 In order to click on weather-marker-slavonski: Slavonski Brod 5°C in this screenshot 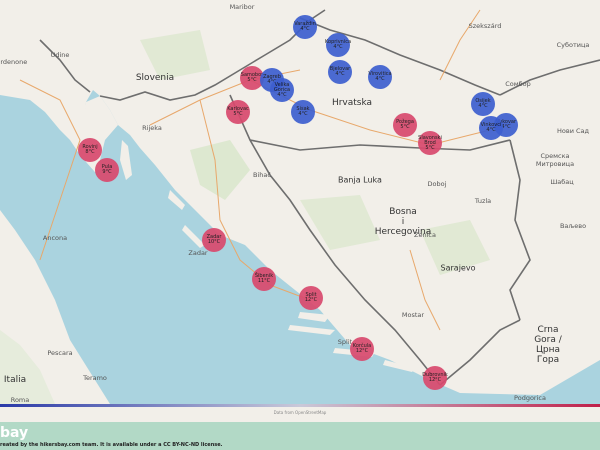, I will do `click(430, 143)`.